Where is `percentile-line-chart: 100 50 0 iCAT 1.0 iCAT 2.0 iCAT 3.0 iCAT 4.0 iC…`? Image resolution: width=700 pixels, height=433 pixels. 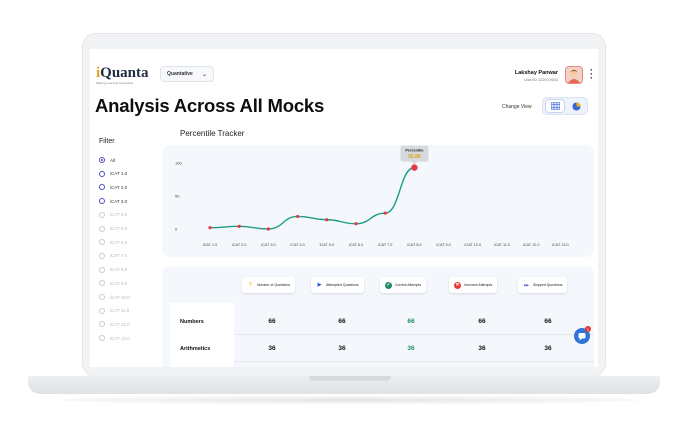 percentile-line-chart: 100 50 0 iCAT 1.0 iCAT 2.0 iCAT 3.0 iCAT 4.0 iC… is located at coordinates (372, 196).